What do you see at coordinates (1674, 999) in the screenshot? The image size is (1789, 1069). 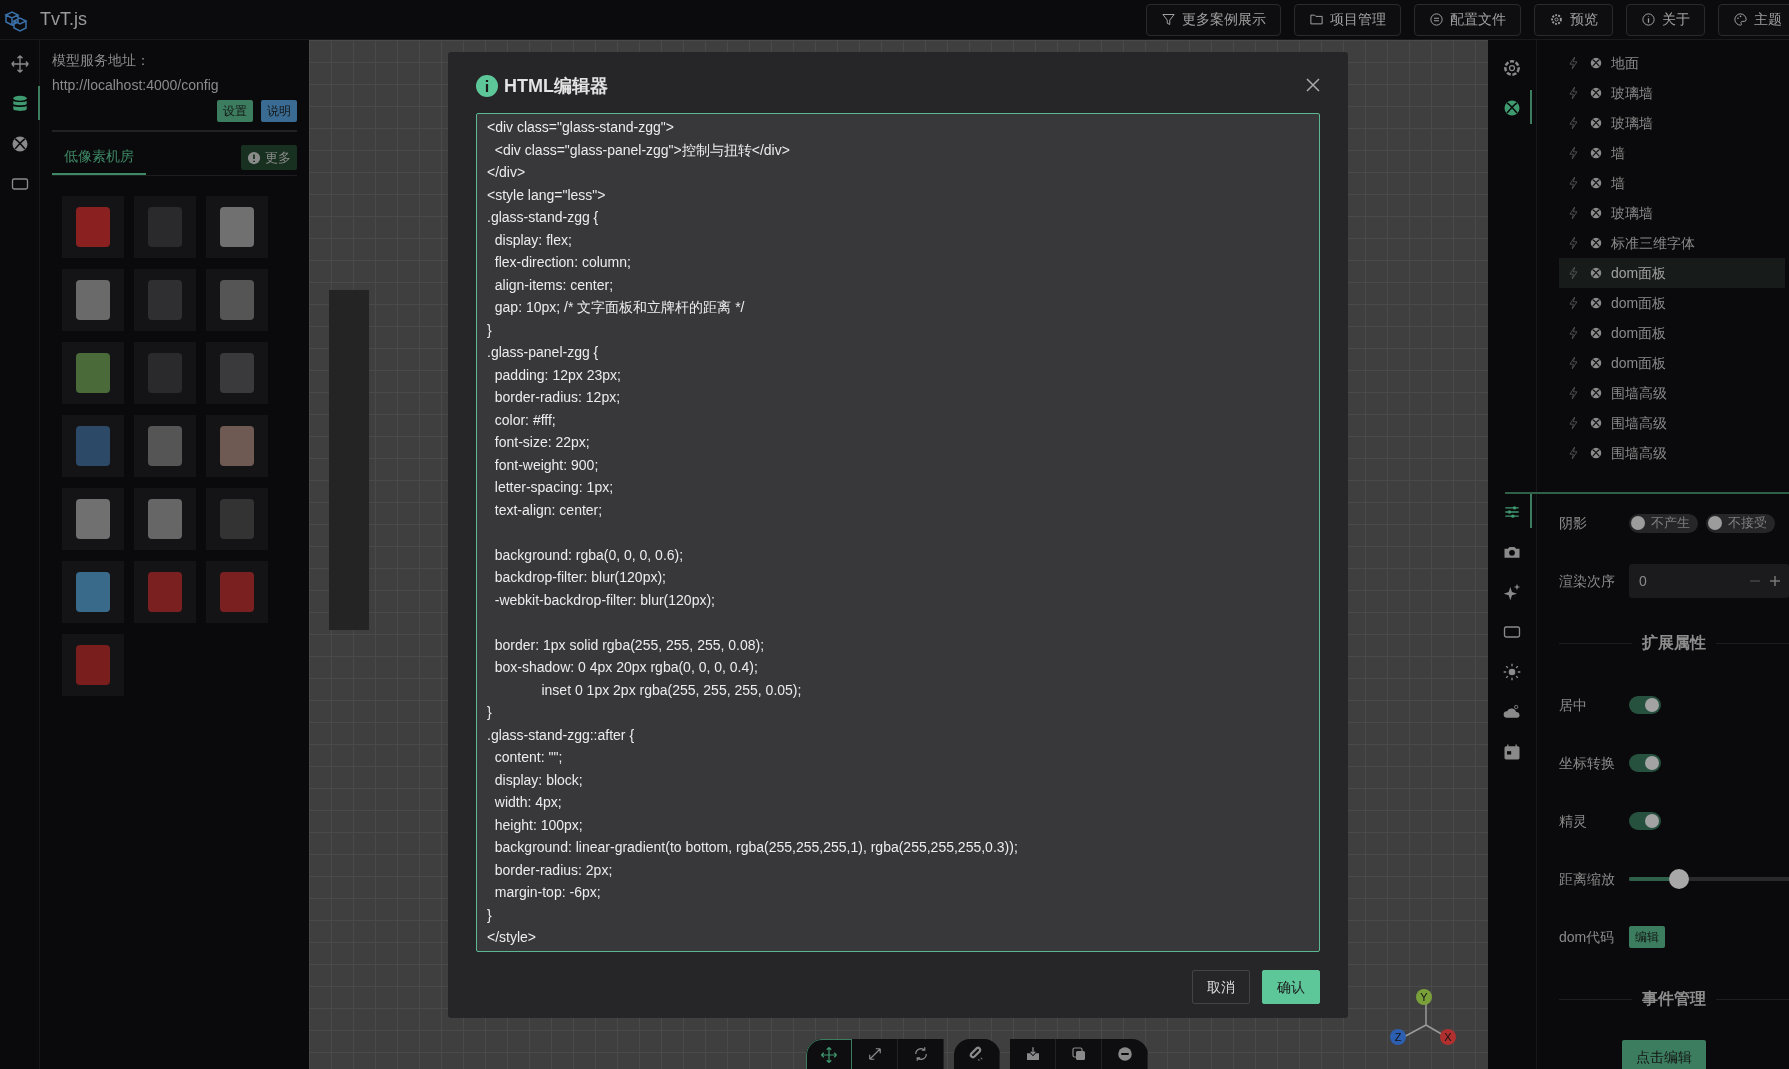 I see `section-heading: 事件管理` at bounding box center [1674, 999].